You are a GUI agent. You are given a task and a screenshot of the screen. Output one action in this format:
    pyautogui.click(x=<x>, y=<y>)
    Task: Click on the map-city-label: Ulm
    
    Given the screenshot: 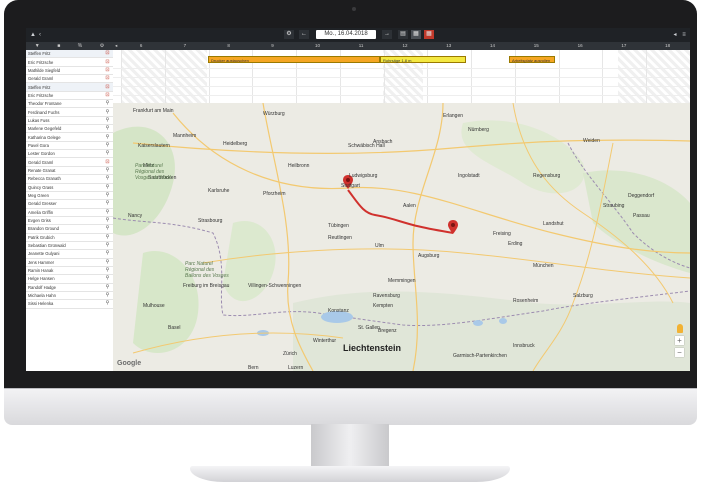 What is the action you would take?
    pyautogui.click(x=379, y=246)
    